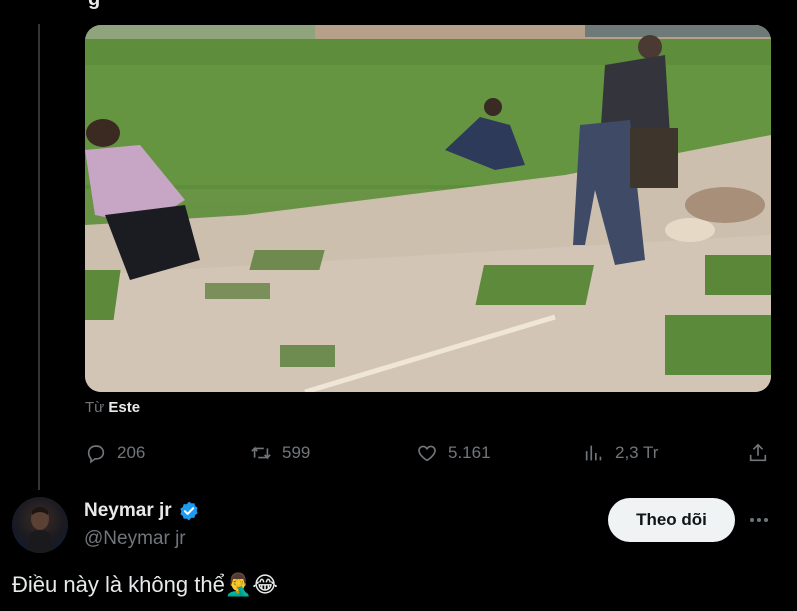 Image resolution: width=797 pixels, height=611 pixels. What do you see at coordinates (128, 510) in the screenshot?
I see `author-name: Neymar jr` at bounding box center [128, 510].